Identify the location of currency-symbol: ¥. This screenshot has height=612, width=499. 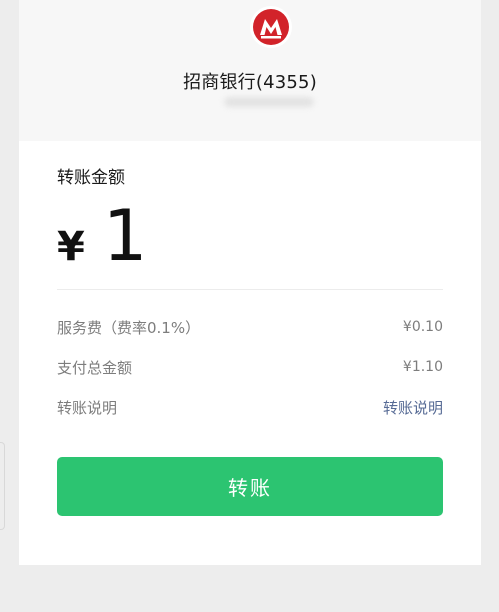
(71, 247).